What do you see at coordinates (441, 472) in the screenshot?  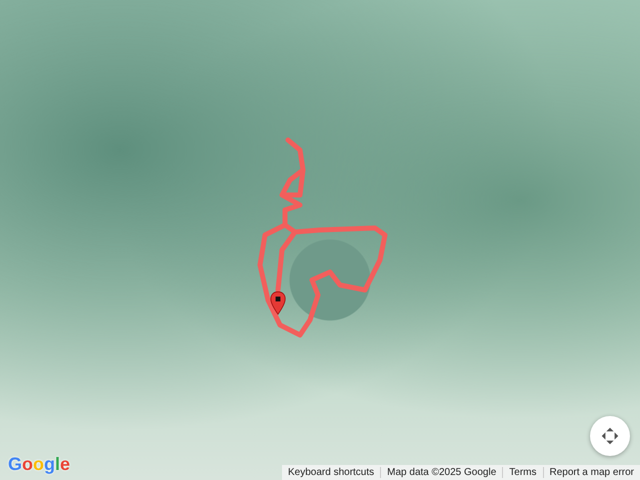 I see `attribution-link: Map data ©2025 Google` at bounding box center [441, 472].